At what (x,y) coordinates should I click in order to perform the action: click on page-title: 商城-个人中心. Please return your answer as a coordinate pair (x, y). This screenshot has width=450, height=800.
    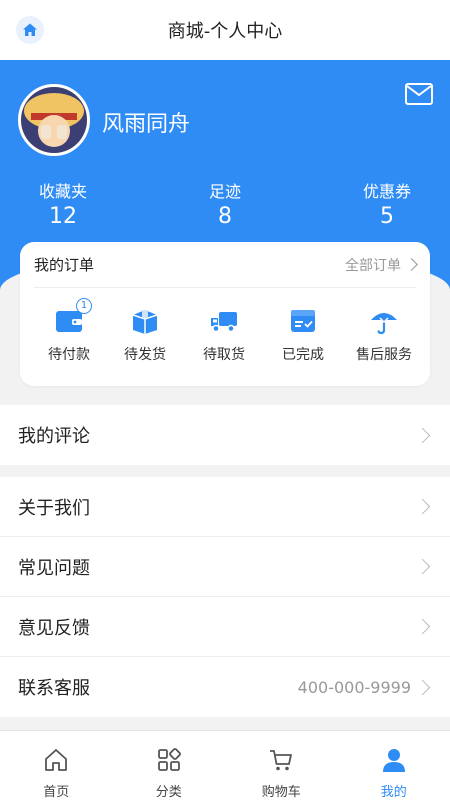
    Looking at the image, I should click on (225, 31).